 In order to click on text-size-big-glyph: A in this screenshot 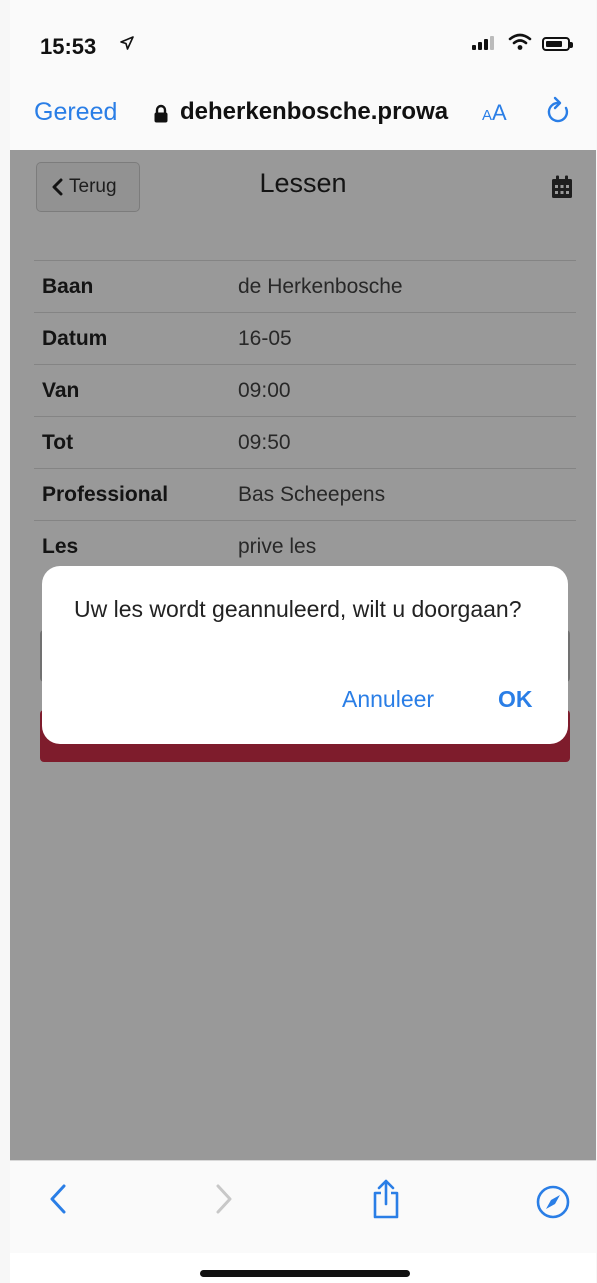, I will do `click(499, 112)`.